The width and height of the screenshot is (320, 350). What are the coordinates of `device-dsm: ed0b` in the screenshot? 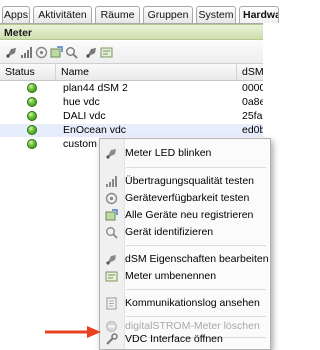 It's located at (252, 130).